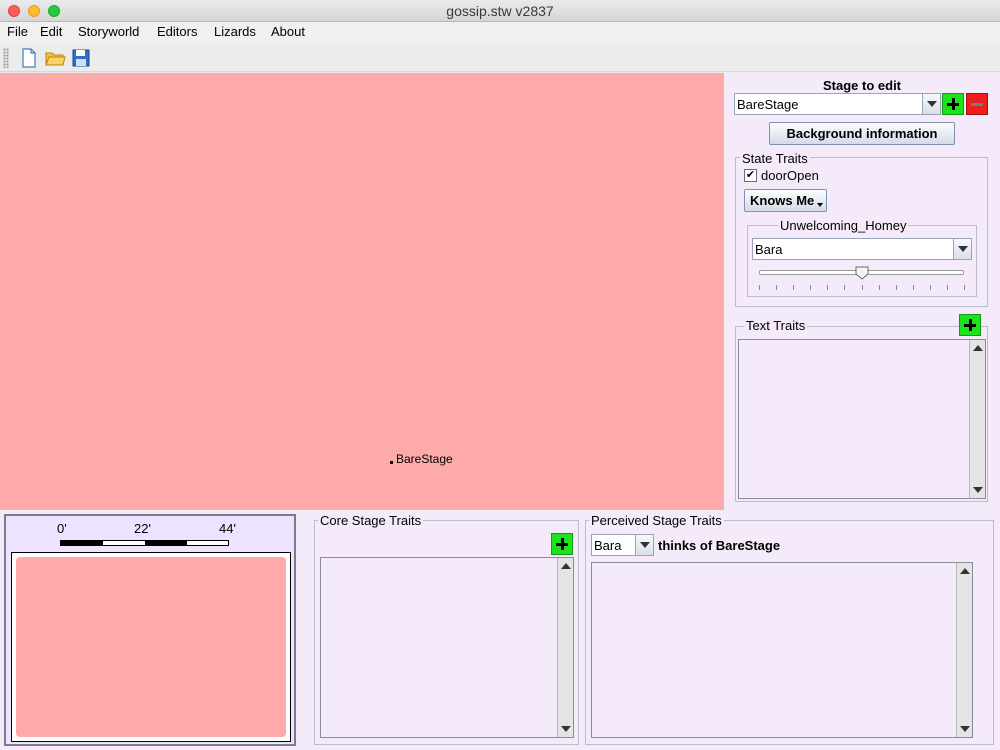 This screenshot has height=750, width=1000. What do you see at coordinates (820, 205) in the screenshot?
I see `dropdown-arrow-icon` at bounding box center [820, 205].